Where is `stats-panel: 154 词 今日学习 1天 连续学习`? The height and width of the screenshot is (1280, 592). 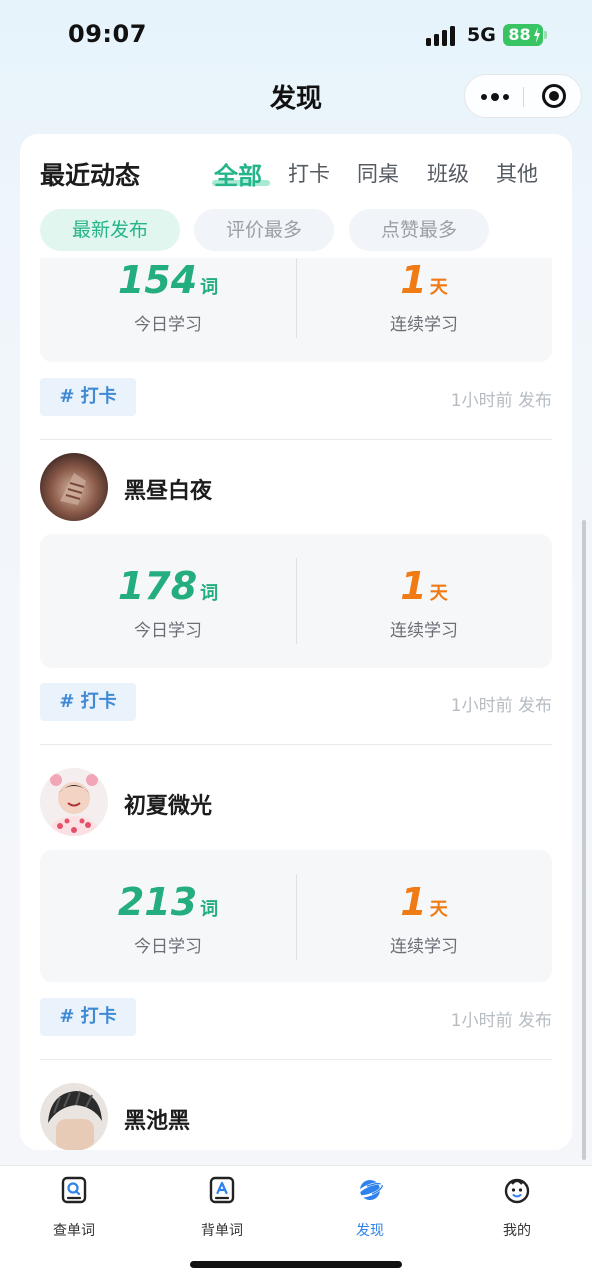
stats-panel: 154 词 今日学习 1天 连续学习 is located at coordinates (296, 310).